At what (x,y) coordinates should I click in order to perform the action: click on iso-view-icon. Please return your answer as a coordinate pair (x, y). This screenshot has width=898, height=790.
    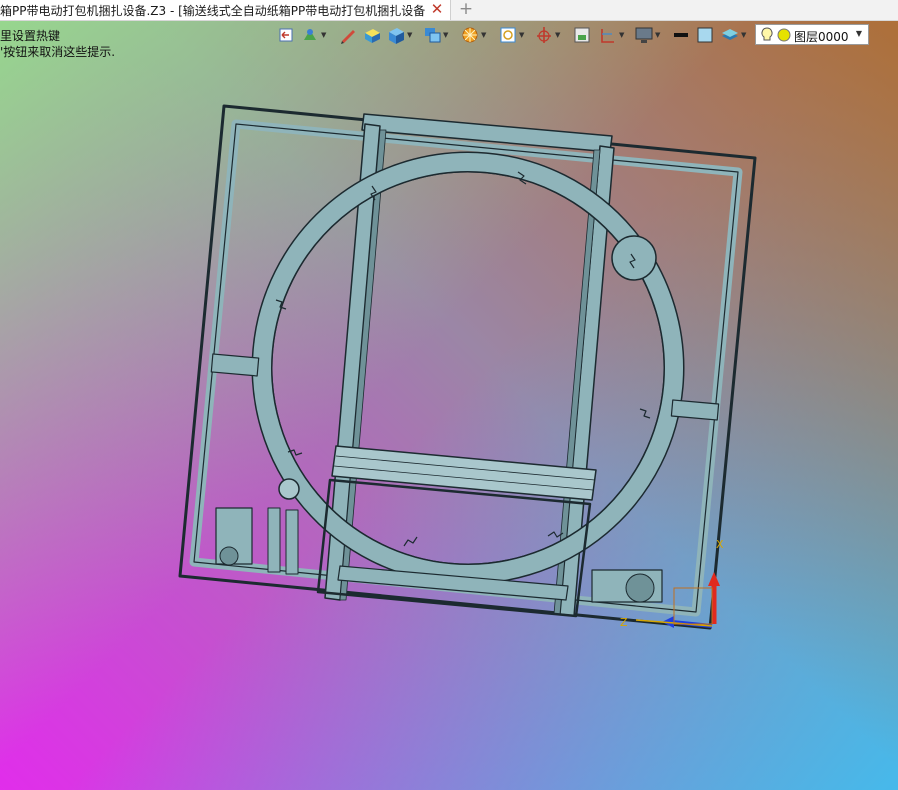
    Looking at the image, I should click on (433, 35).